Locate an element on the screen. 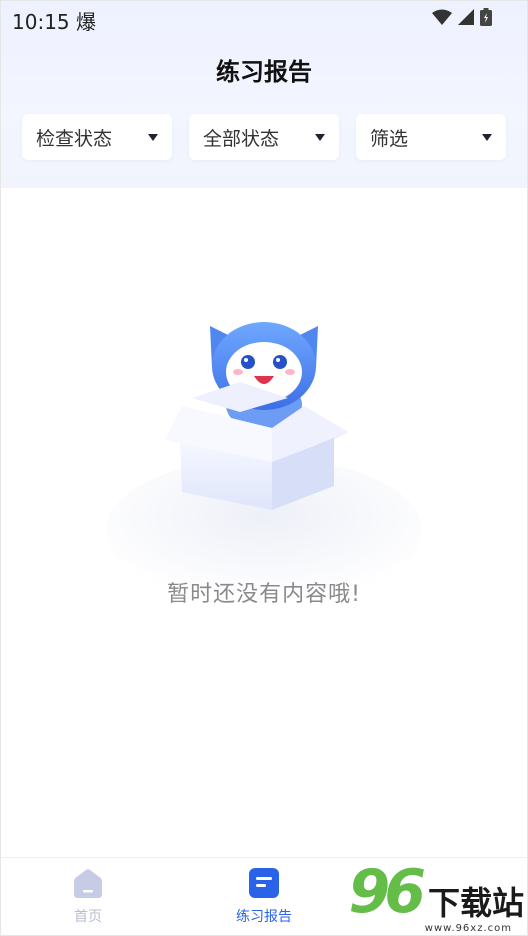  filter-label: 全部状态 is located at coordinates (241, 138).